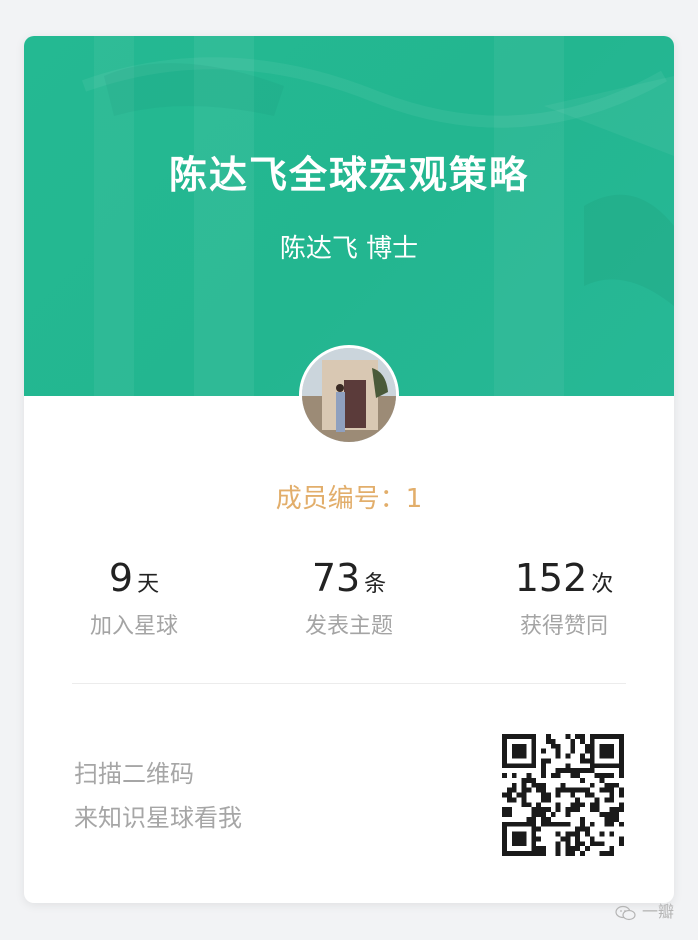 The height and width of the screenshot is (940, 698). What do you see at coordinates (563, 795) in the screenshot?
I see `qr-code` at bounding box center [563, 795].